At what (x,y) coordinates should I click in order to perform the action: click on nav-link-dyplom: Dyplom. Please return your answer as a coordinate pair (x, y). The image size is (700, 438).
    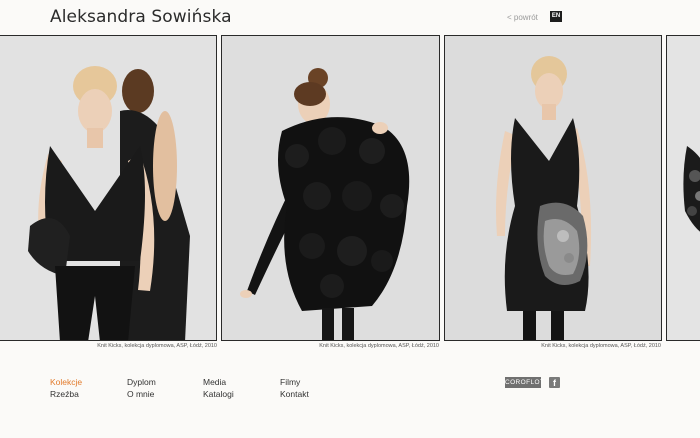
    Looking at the image, I should click on (141, 382).